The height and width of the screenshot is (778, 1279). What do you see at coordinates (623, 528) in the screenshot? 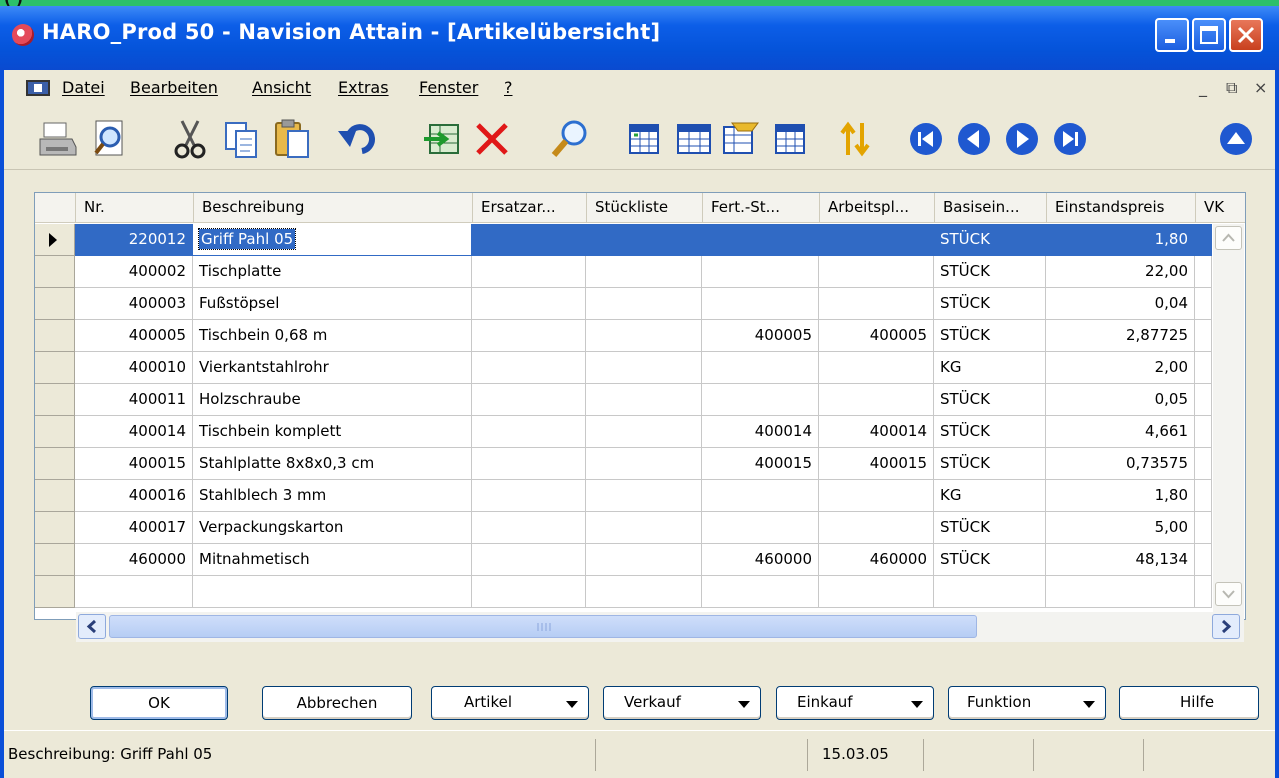
I see `table-row: 400017 Verpackungskarton STÜCK 5,00` at bounding box center [623, 528].